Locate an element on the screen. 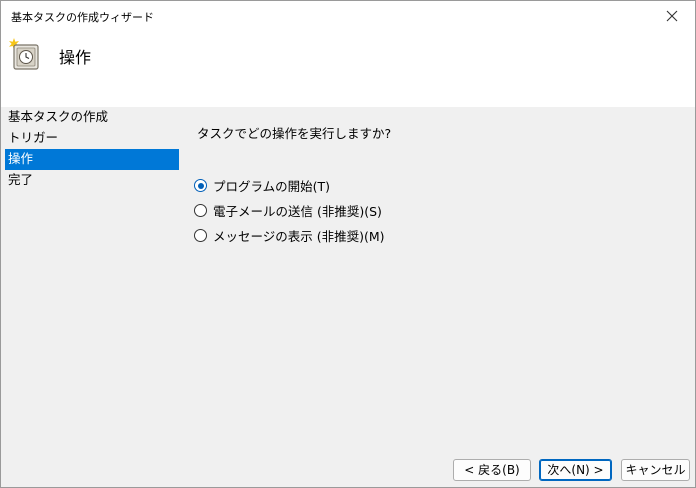 The image size is (696, 488). title-bar: 基本タスクの作成ウィザード is located at coordinates (348, 16).